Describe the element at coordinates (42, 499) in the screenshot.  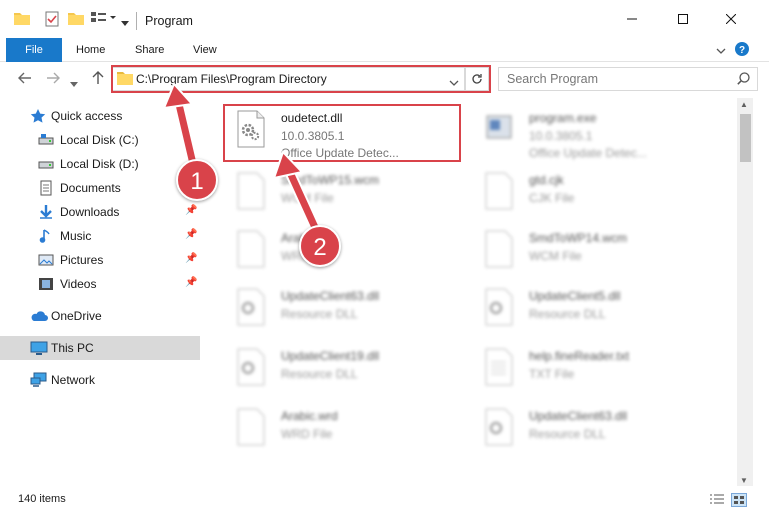
I see `item-count: 140 items` at that location.